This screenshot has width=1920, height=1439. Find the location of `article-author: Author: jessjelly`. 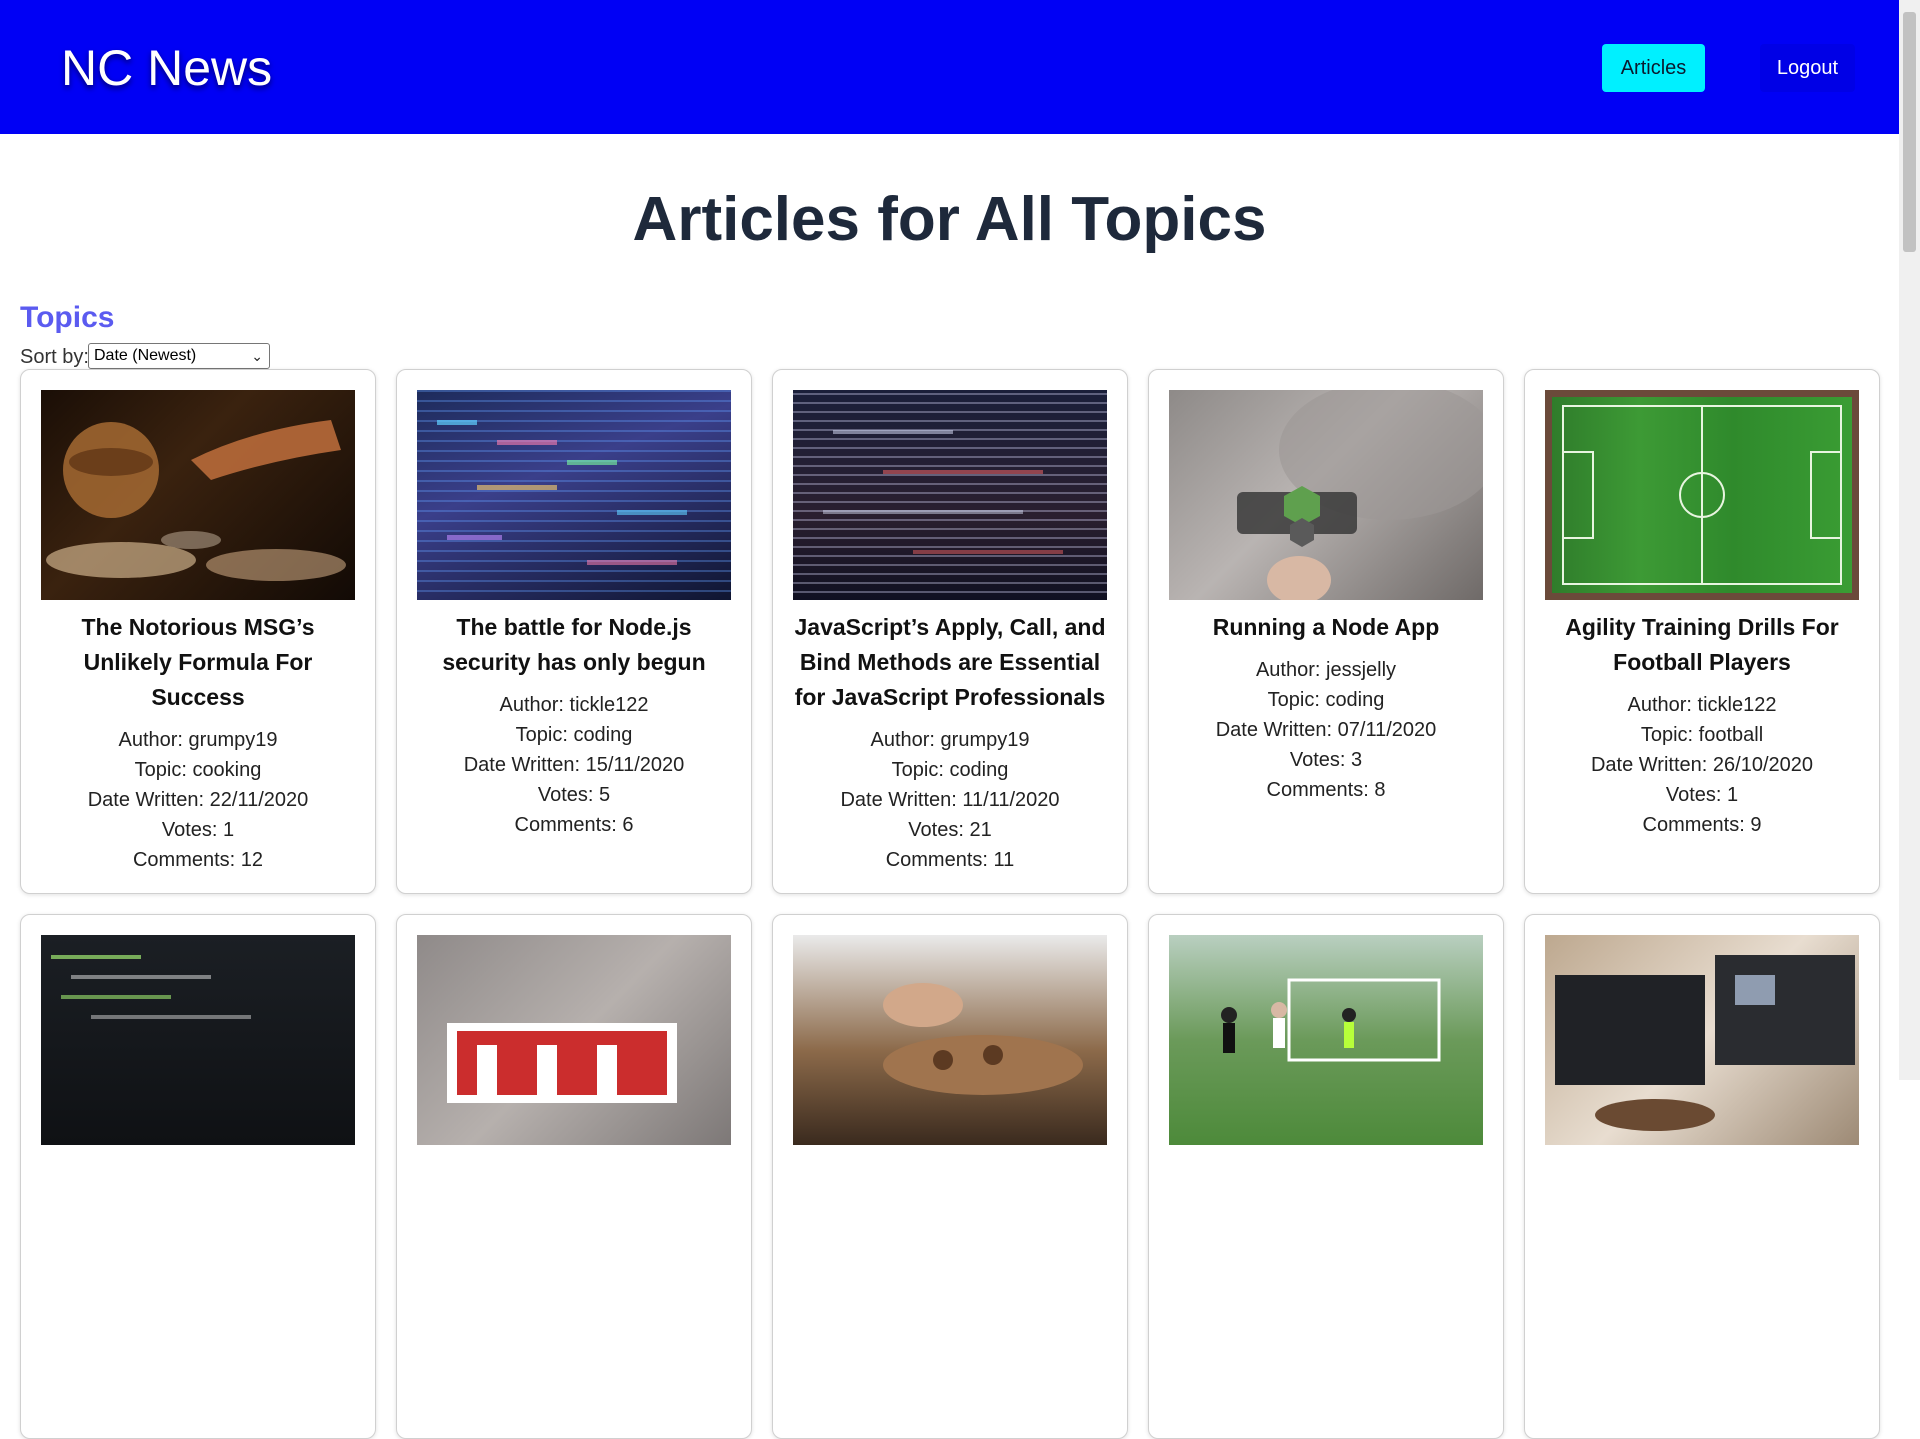

article-author: Author: jessjelly is located at coordinates (1326, 670).